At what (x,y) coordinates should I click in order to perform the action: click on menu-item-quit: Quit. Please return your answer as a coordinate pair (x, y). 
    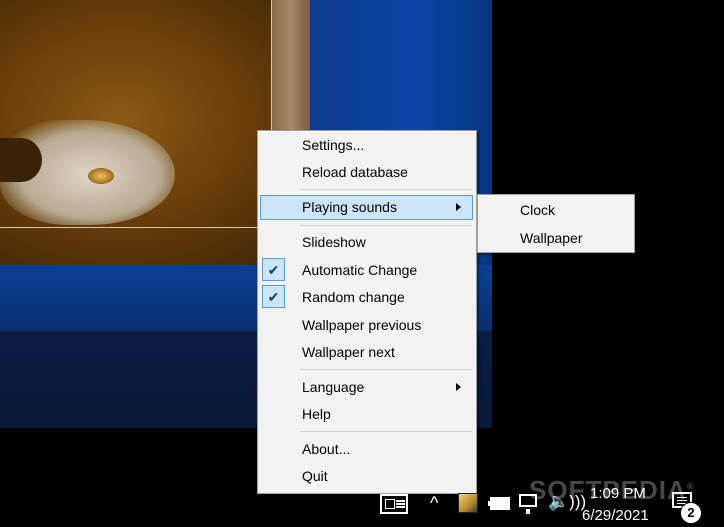
    Looking at the image, I should click on (366, 476).